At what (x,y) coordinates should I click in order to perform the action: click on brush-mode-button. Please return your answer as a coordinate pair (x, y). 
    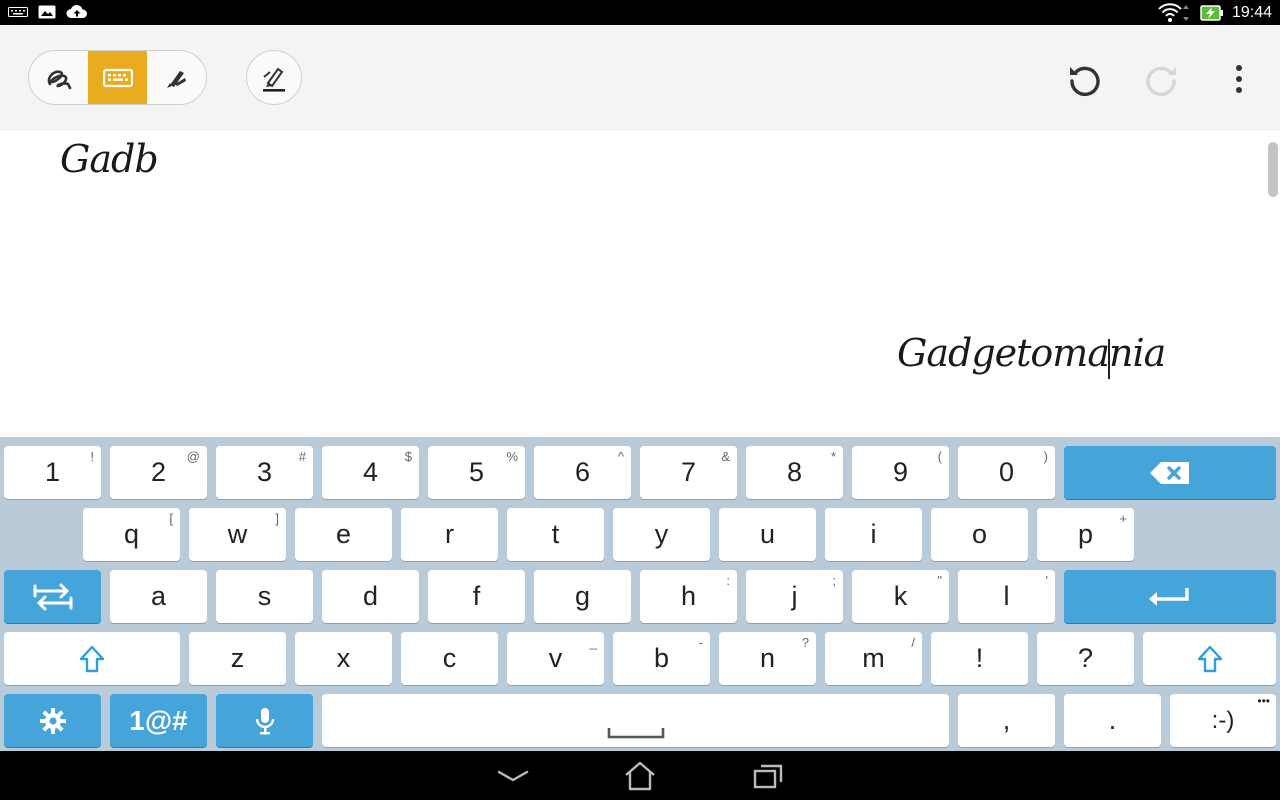
    Looking at the image, I should click on (176, 77).